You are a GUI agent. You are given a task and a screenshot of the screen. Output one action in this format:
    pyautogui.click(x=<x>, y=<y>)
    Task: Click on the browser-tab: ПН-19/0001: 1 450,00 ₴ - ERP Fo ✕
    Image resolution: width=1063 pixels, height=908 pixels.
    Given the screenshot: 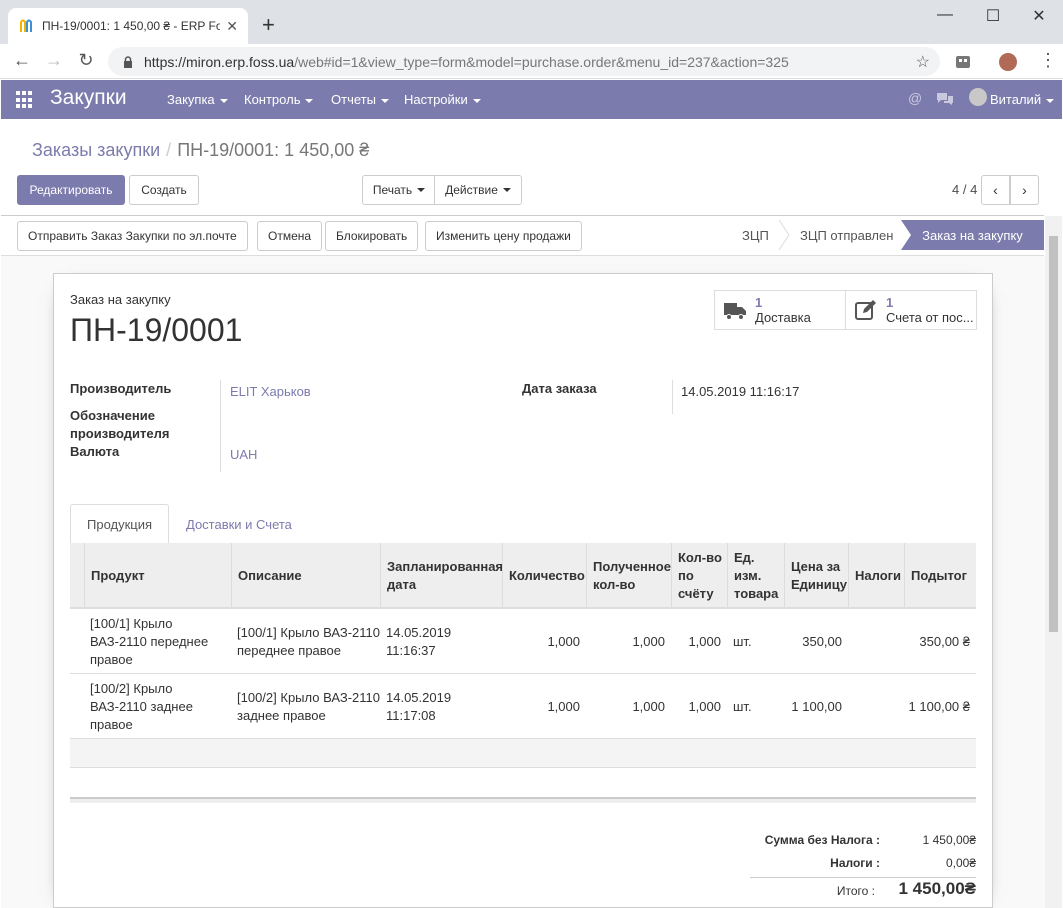 What is the action you would take?
    pyautogui.click(x=128, y=26)
    